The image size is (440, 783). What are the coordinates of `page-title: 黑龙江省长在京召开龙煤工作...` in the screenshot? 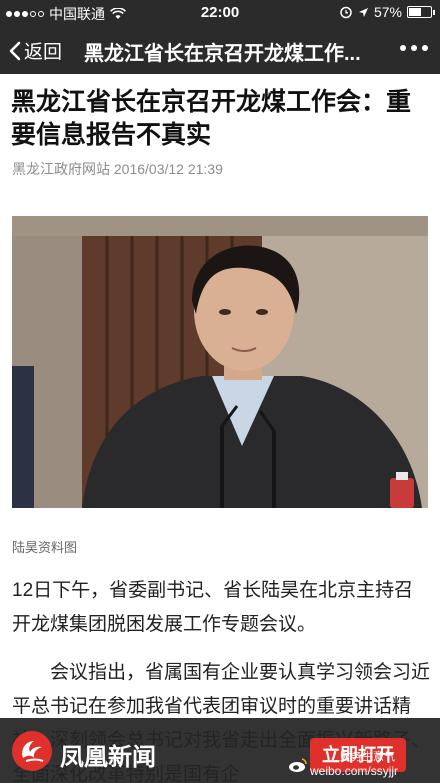 It's located at (222, 54).